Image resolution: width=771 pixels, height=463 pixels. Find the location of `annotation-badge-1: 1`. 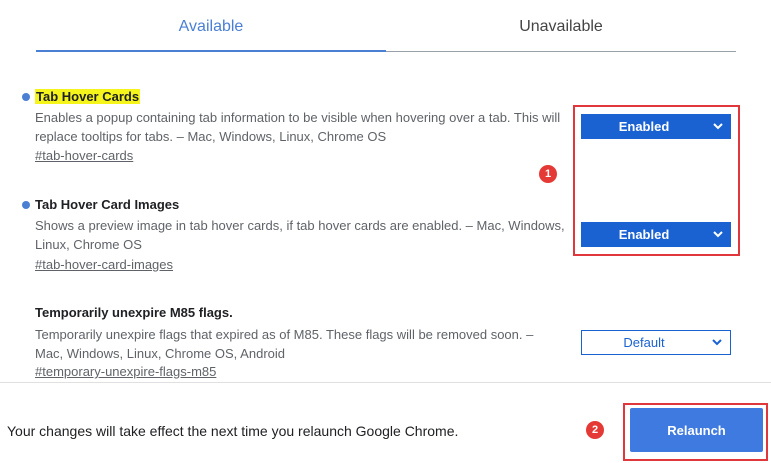

annotation-badge-1: 1 is located at coordinates (548, 174).